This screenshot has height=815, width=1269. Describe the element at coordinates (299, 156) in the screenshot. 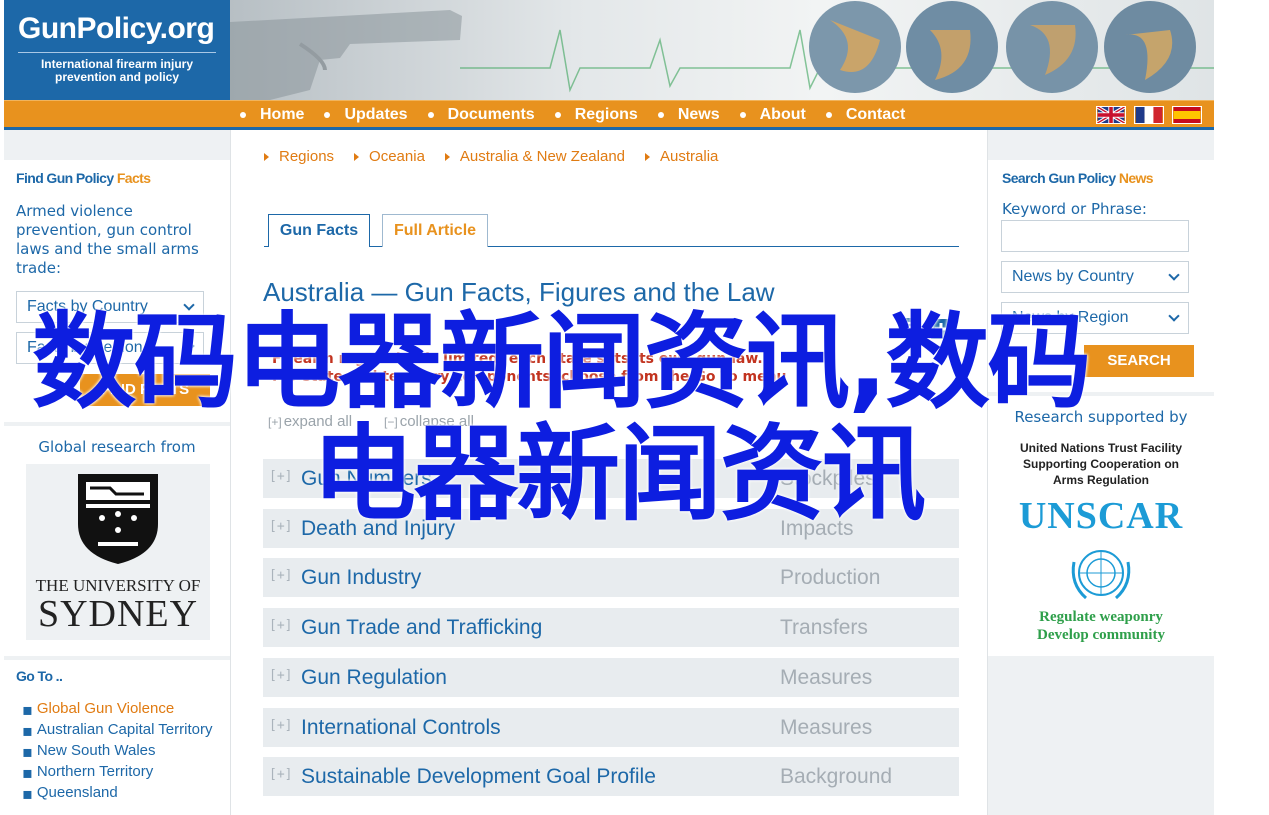

I see `breadcrumb-item: Regions` at that location.